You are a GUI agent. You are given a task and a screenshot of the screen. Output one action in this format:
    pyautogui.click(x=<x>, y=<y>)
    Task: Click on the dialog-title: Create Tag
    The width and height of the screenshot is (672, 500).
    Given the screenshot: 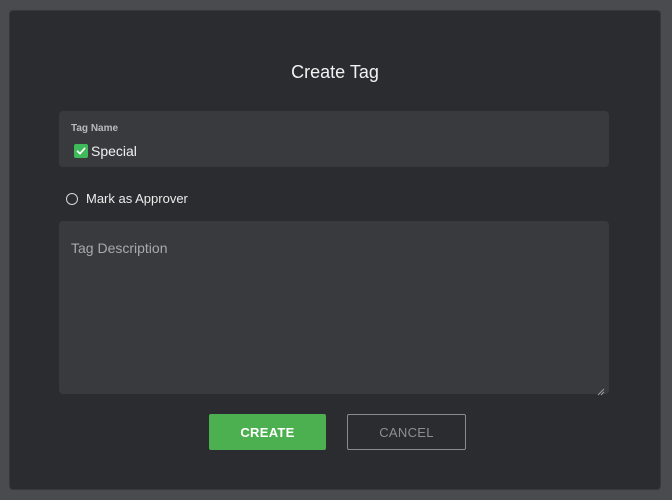 What is the action you would take?
    pyautogui.click(x=335, y=72)
    